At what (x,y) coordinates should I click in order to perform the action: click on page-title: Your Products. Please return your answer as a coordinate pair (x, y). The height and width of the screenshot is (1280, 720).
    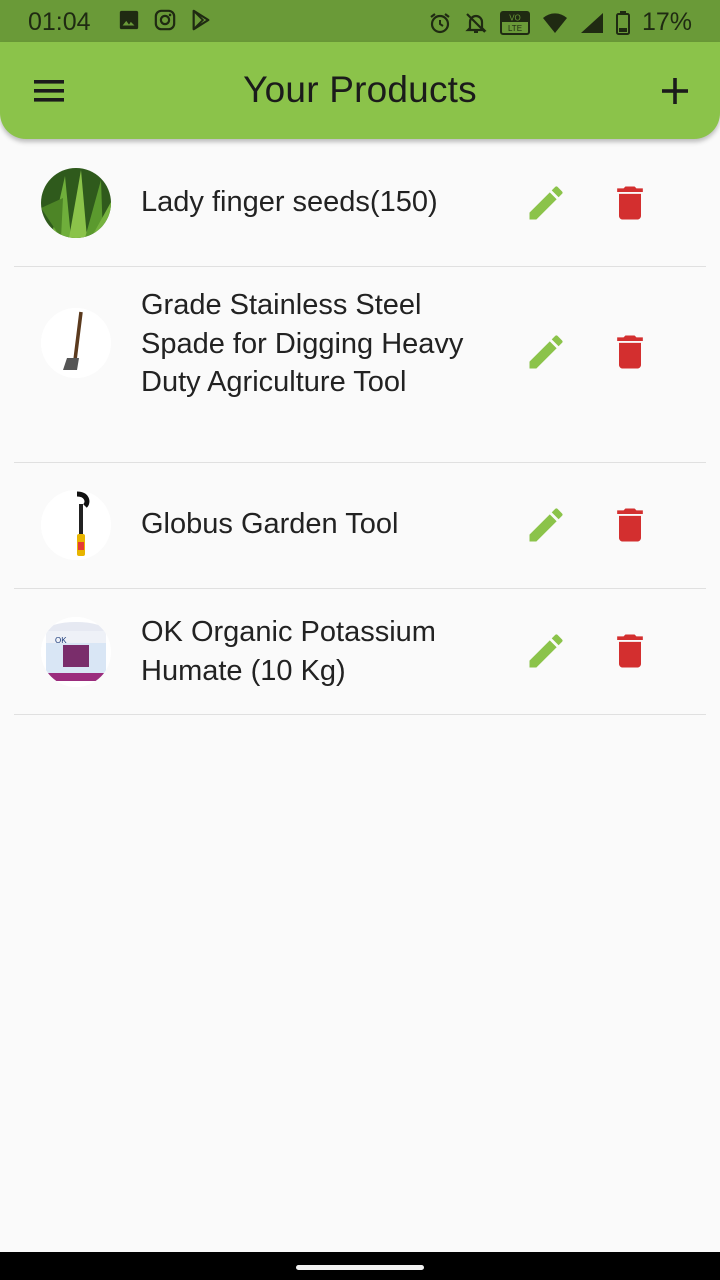
    Looking at the image, I should click on (360, 89).